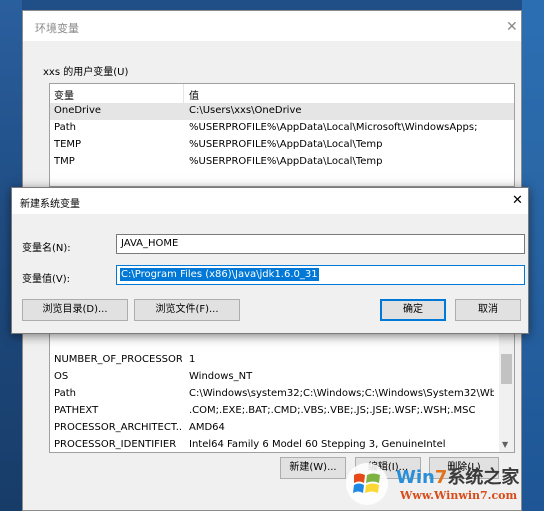  Describe the element at coordinates (458, 477) in the screenshot. I see `watermark-brand: Win7系统之家` at that location.